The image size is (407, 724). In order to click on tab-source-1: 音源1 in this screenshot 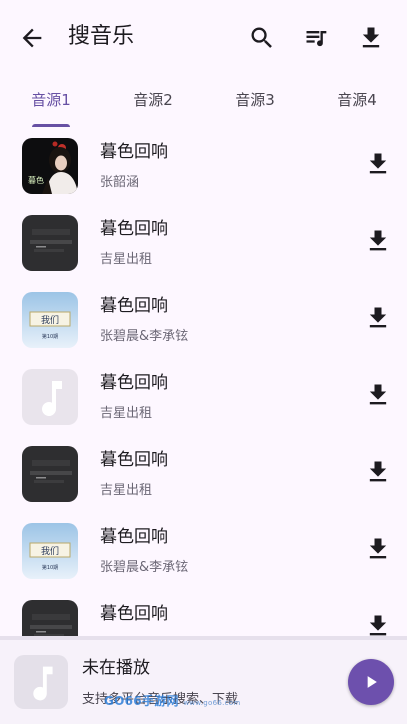, I will do `click(51, 102)`.